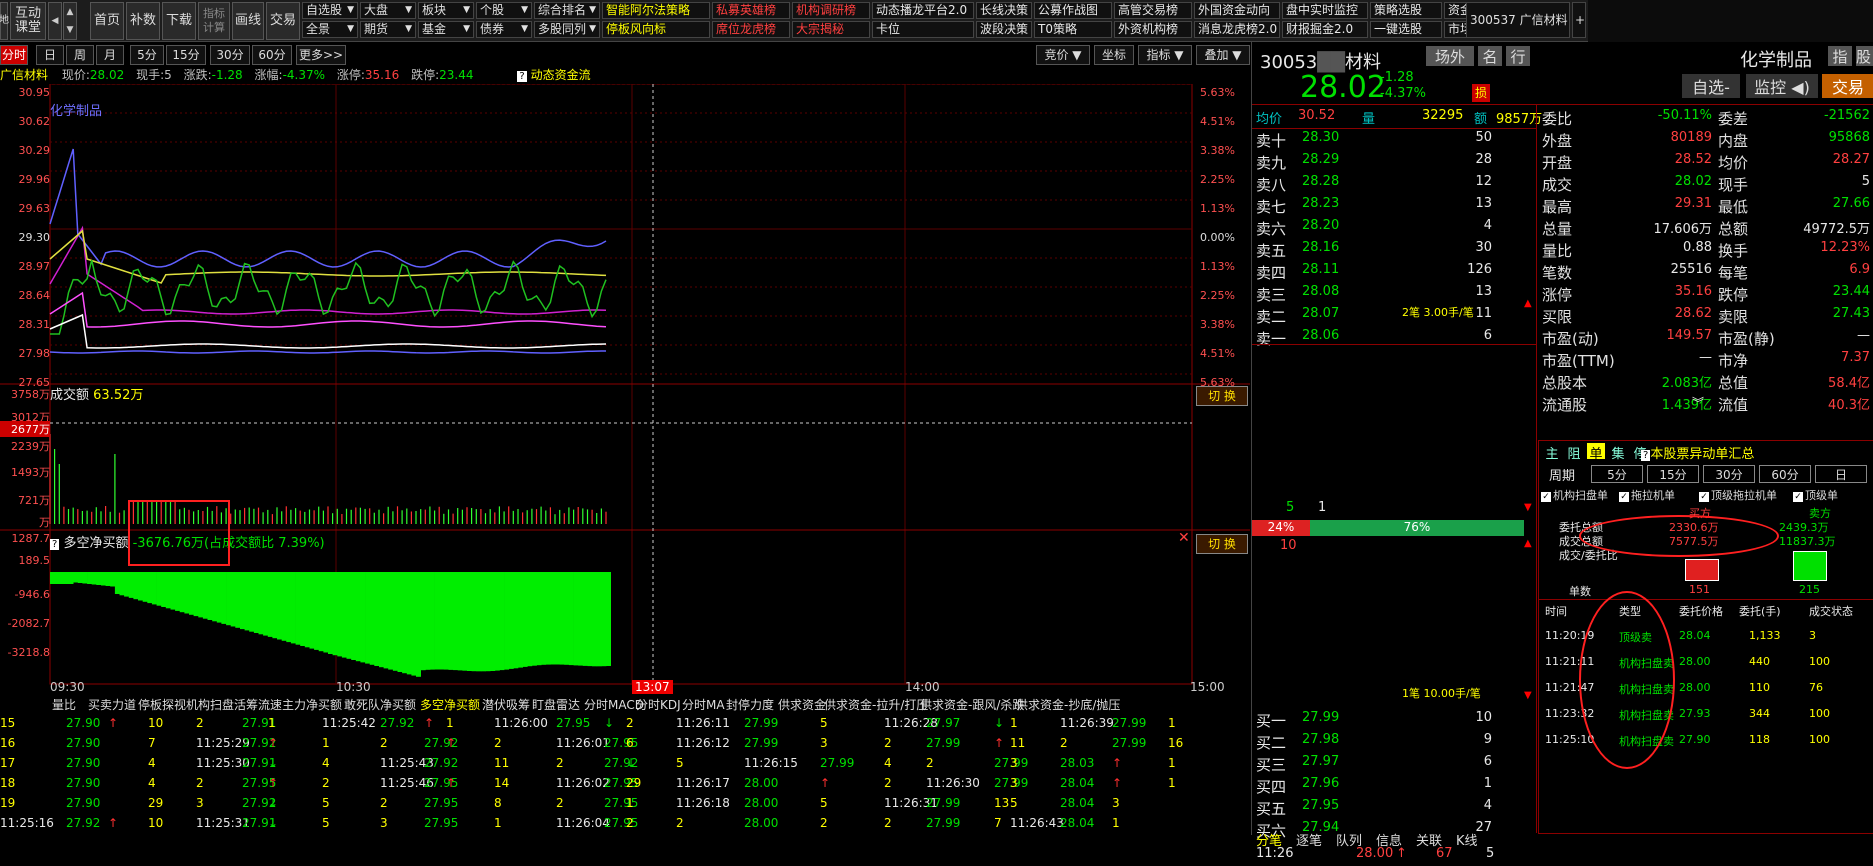 Image resolution: width=1873 pixels, height=866 pixels. What do you see at coordinates (1841, 474) in the screenshot?
I see `cycle-button: 日` at bounding box center [1841, 474].